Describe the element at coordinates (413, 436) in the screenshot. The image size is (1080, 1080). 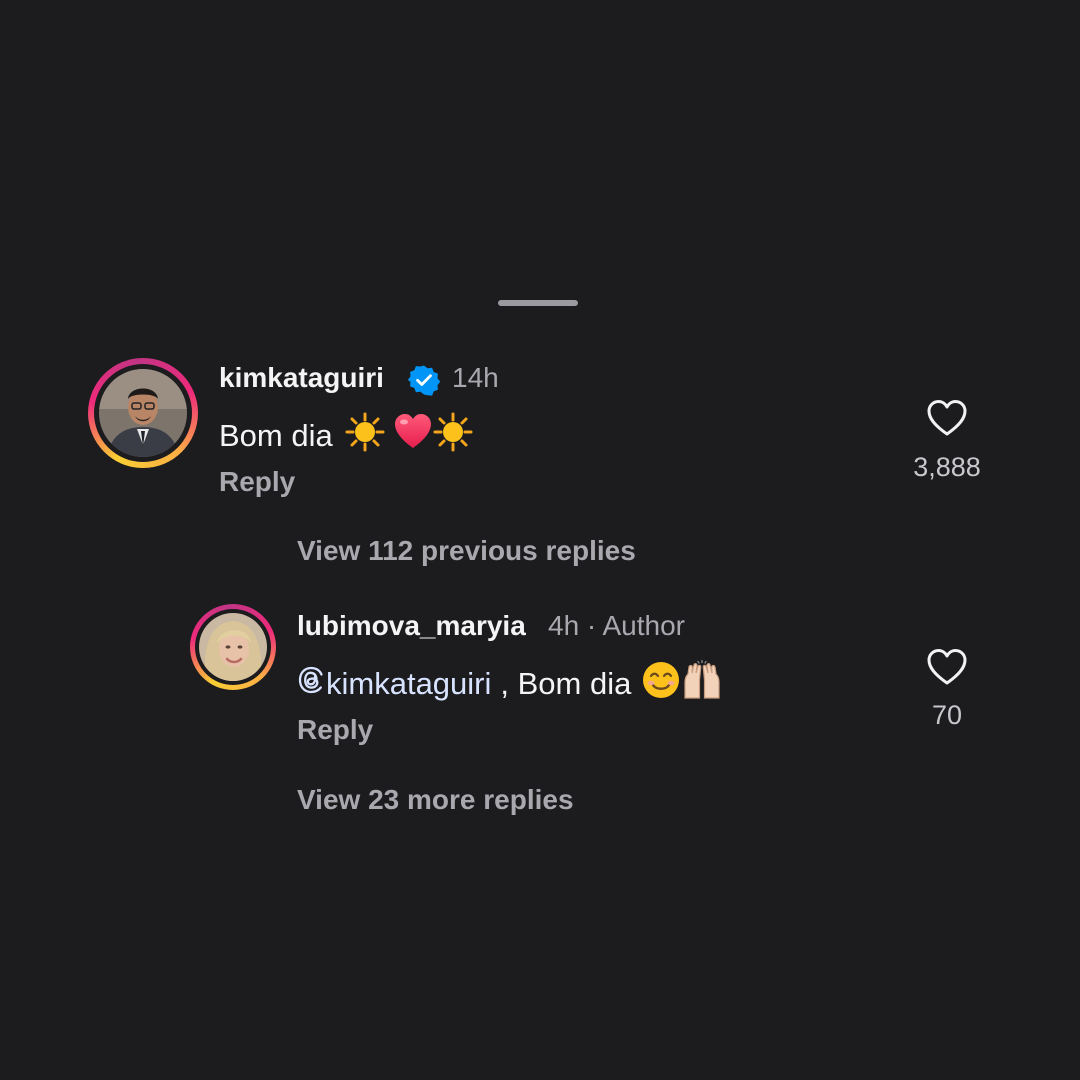
I see `red-heart-emoji-icon` at that location.